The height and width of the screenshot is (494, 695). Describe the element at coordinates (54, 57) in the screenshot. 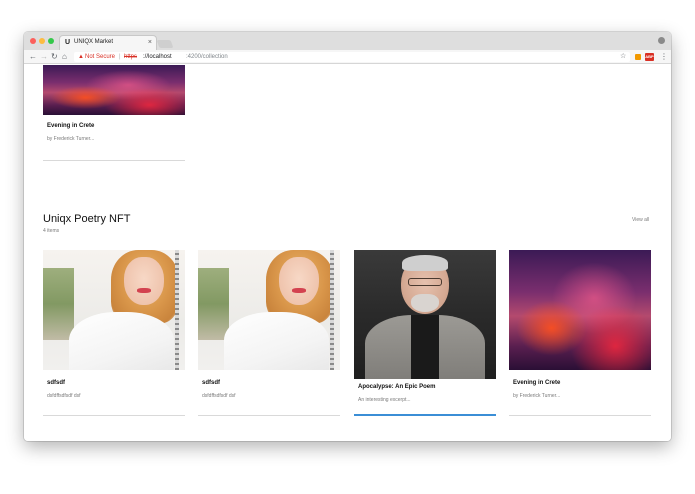

I see `reload-icon: ↻` at that location.